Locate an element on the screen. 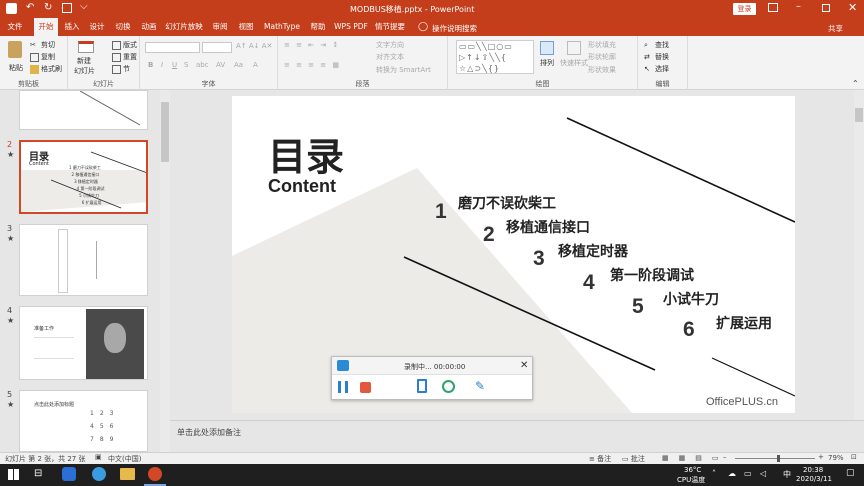  network-icon: ▭ is located at coordinates (748, 473).